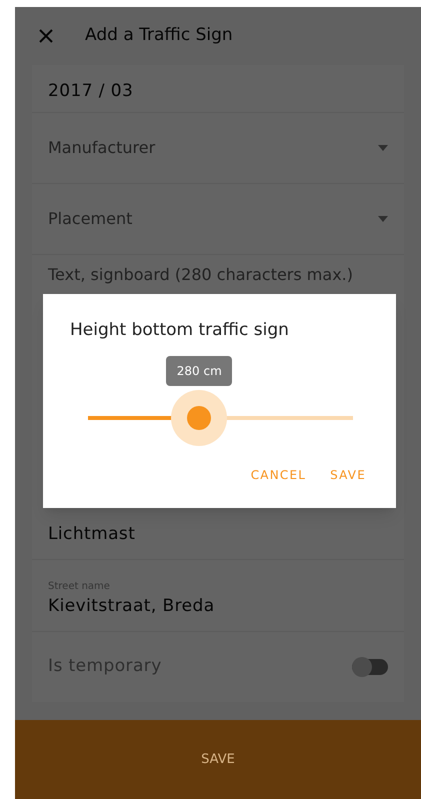 The height and width of the screenshot is (799, 421). What do you see at coordinates (46, 36) in the screenshot?
I see `close-icon` at bounding box center [46, 36].